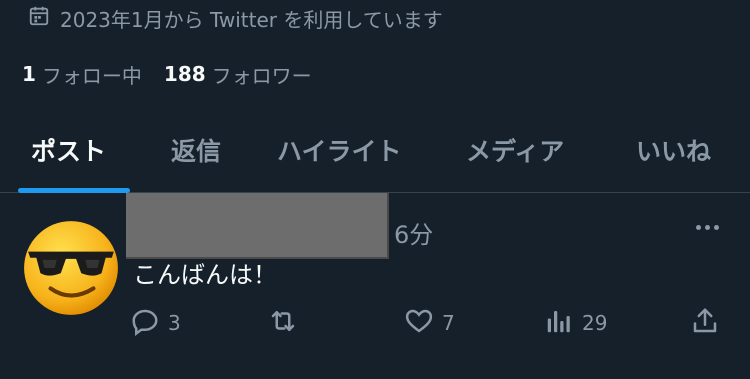  What do you see at coordinates (707, 227) in the screenshot?
I see `more-icon` at bounding box center [707, 227].